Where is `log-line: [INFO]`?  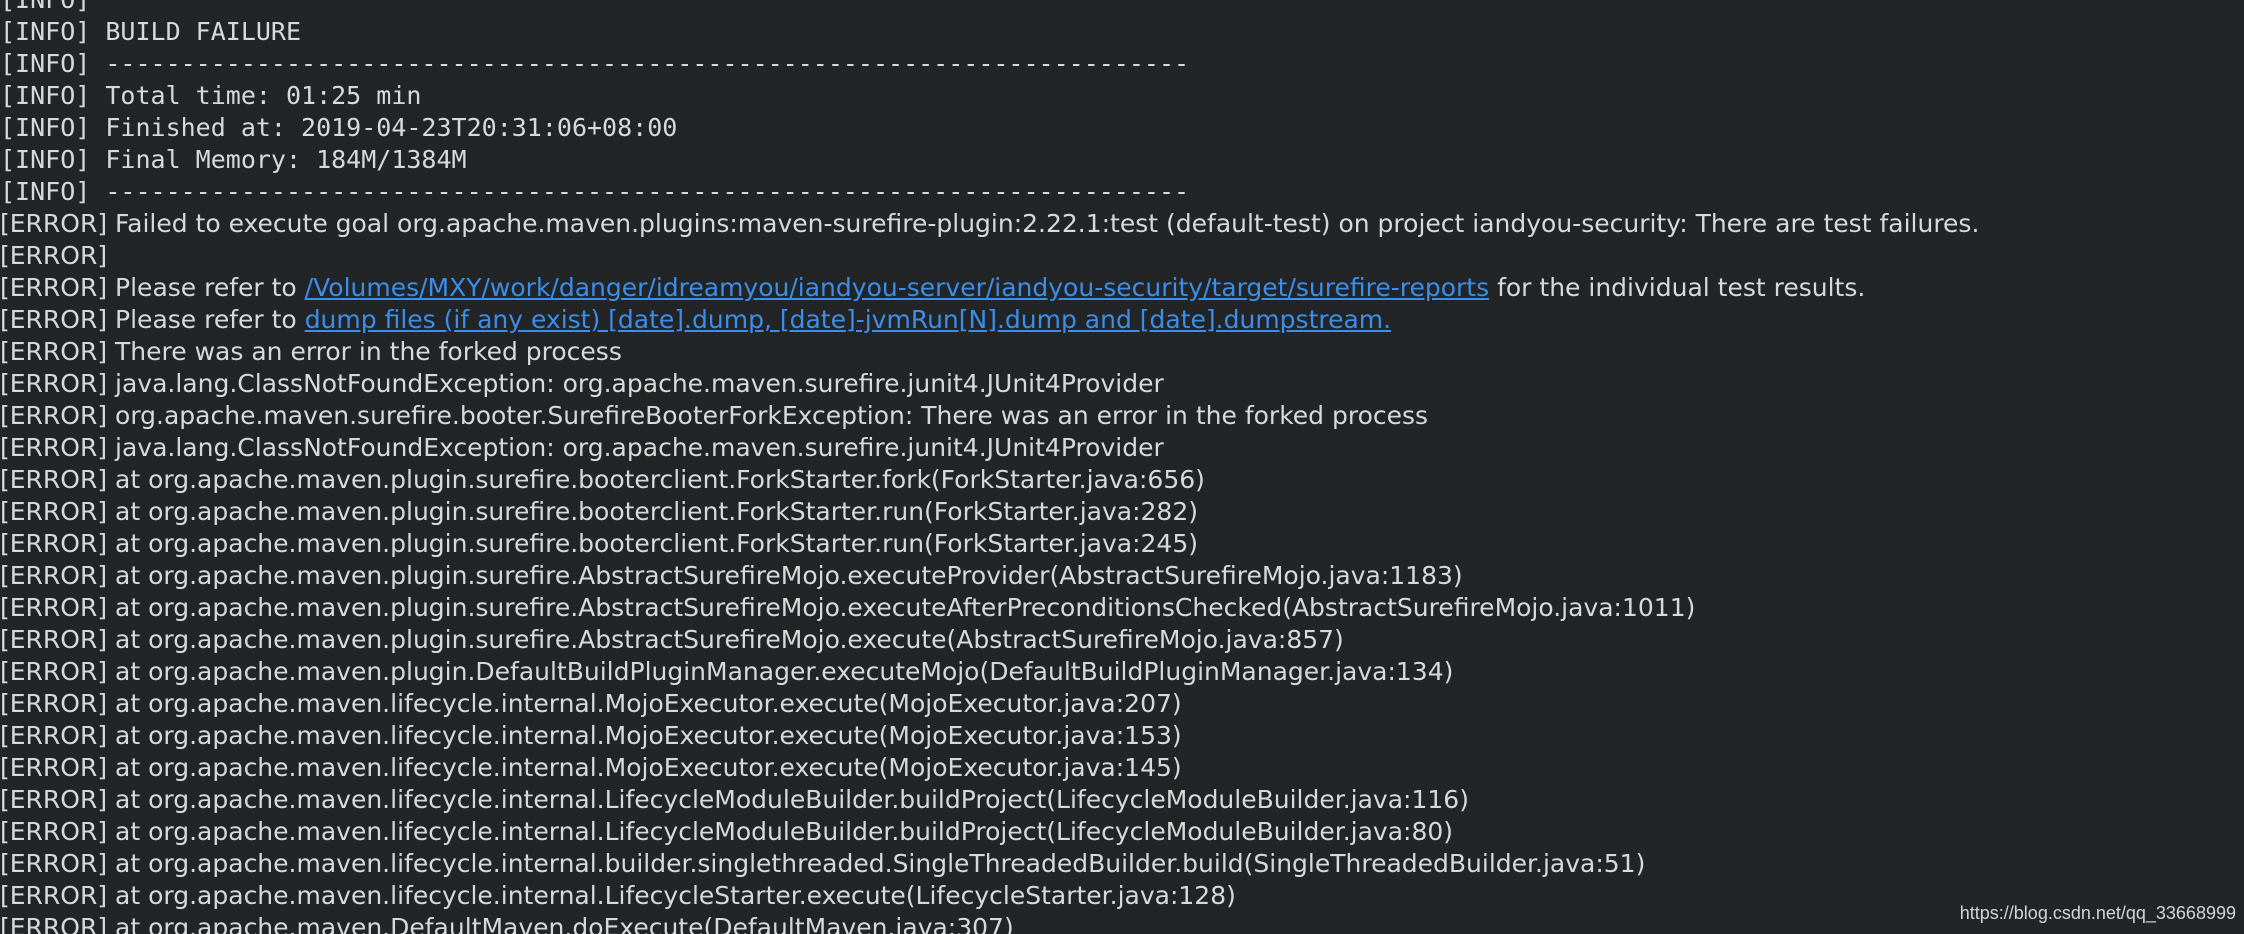 log-line: [INFO] is located at coordinates (1122, 8).